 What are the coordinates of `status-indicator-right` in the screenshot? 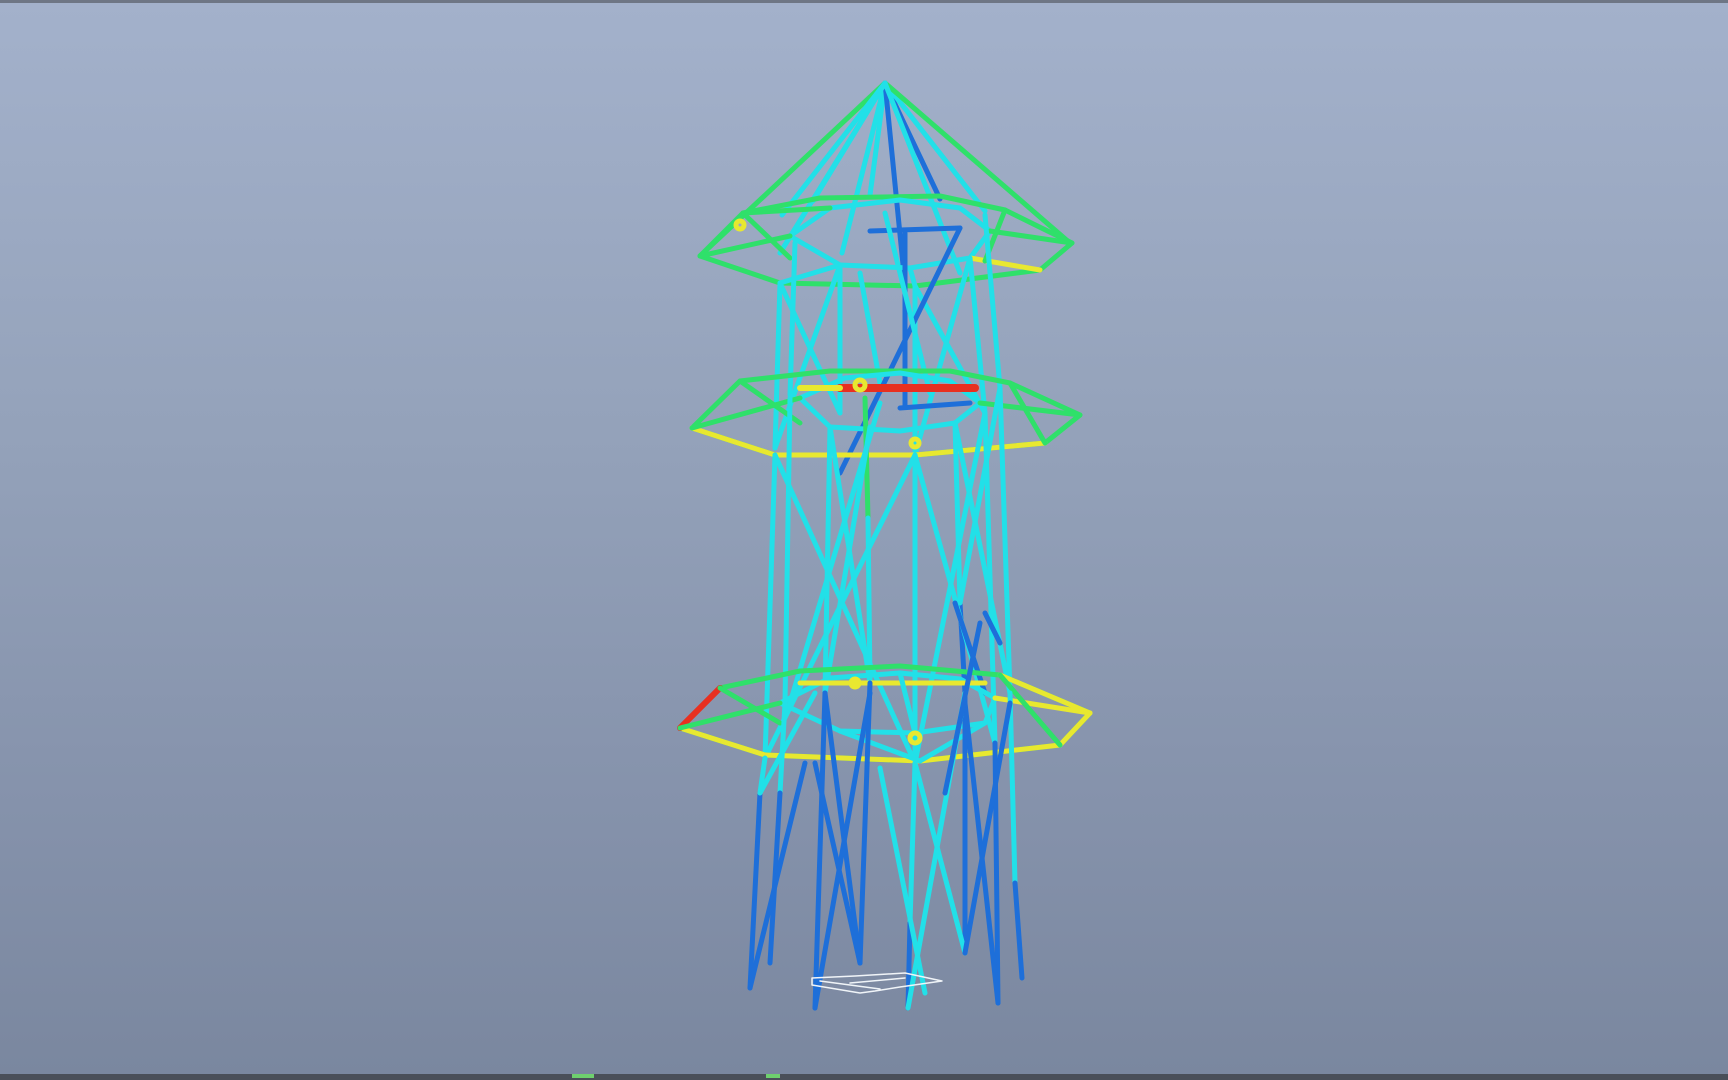 It's located at (773, 1076).